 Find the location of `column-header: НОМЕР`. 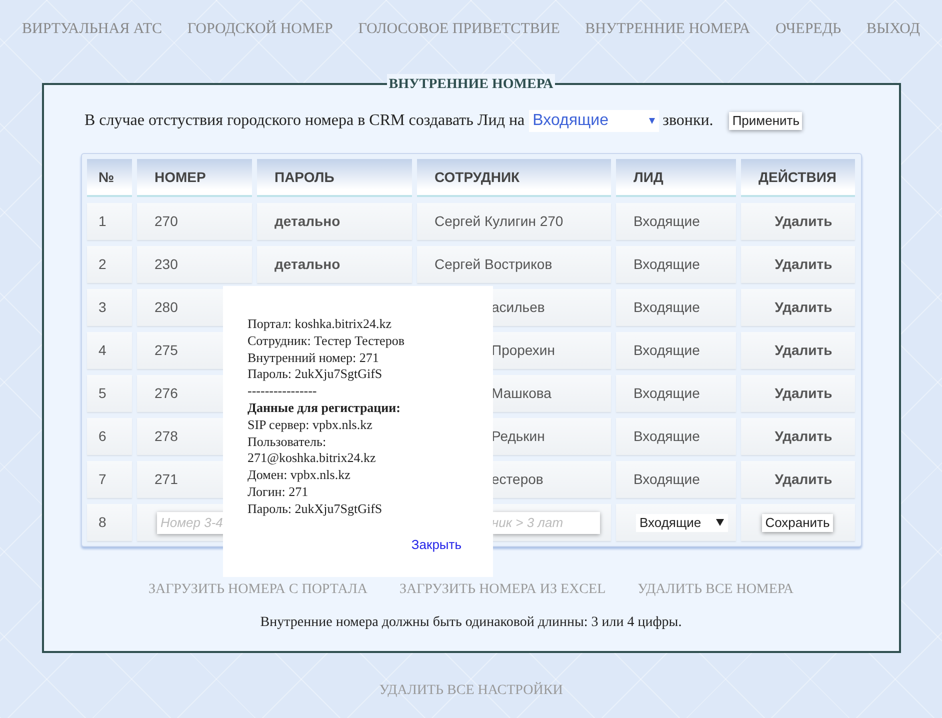

column-header: НОМЕР is located at coordinates (194, 178).